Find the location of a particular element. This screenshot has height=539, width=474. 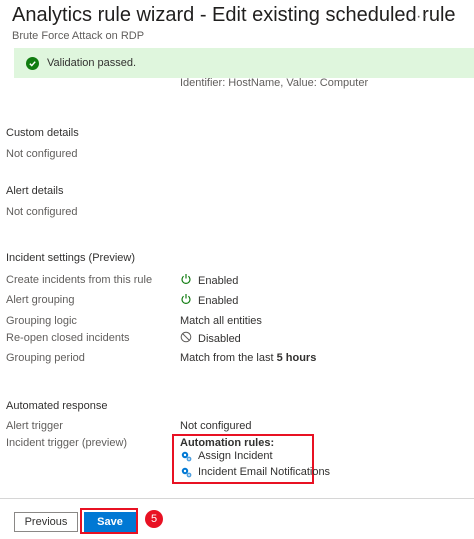

incident-settings-heading: Incident settings (Preview) is located at coordinates (70, 258).